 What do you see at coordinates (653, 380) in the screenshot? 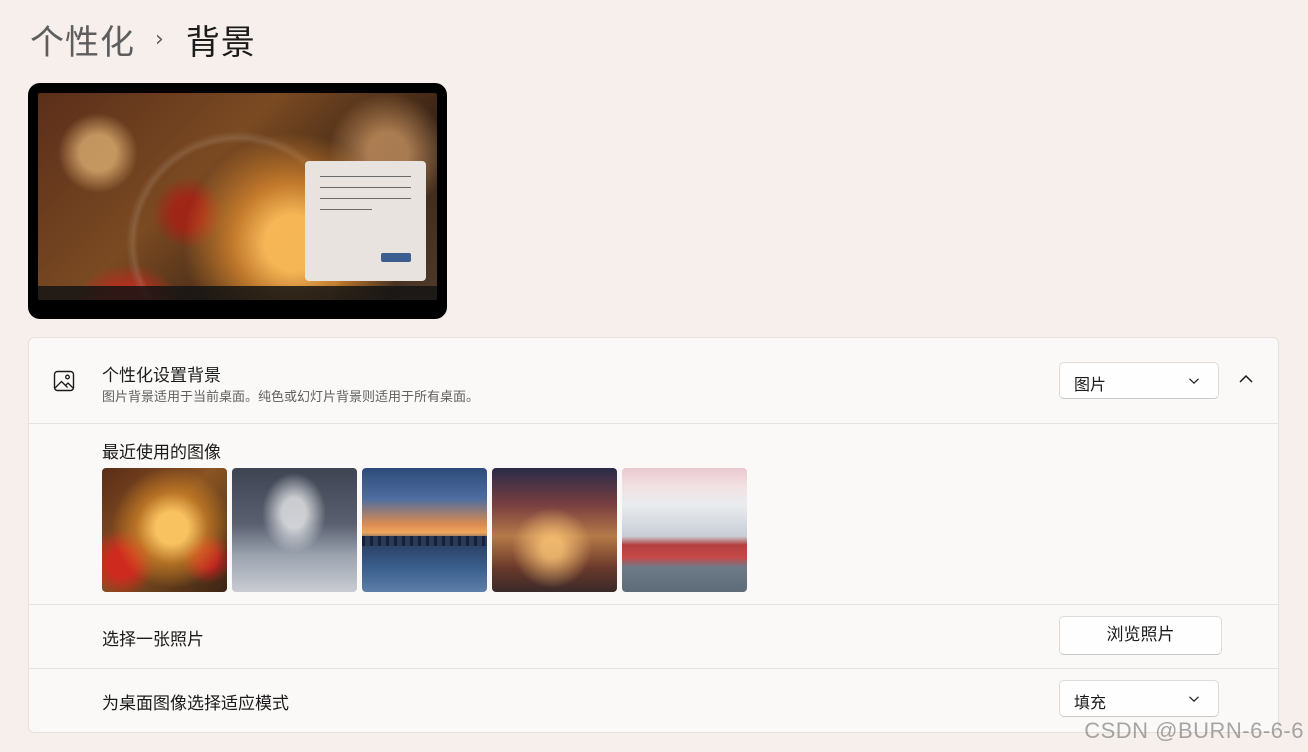
I see `background-type-row: 个性化设置背景 图片背景适用于当前桌面。纯色或幻灯片背景则适用于所有桌面。 图片` at bounding box center [653, 380].